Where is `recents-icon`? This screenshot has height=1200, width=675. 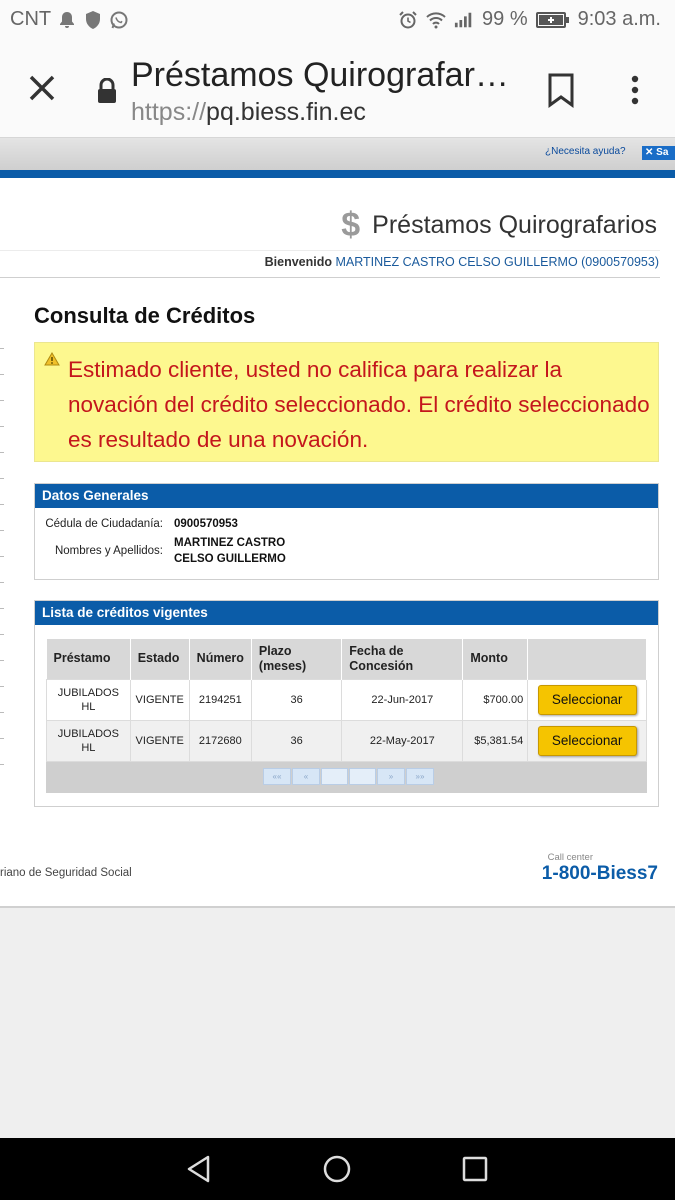
recents-icon is located at coordinates (475, 1169).